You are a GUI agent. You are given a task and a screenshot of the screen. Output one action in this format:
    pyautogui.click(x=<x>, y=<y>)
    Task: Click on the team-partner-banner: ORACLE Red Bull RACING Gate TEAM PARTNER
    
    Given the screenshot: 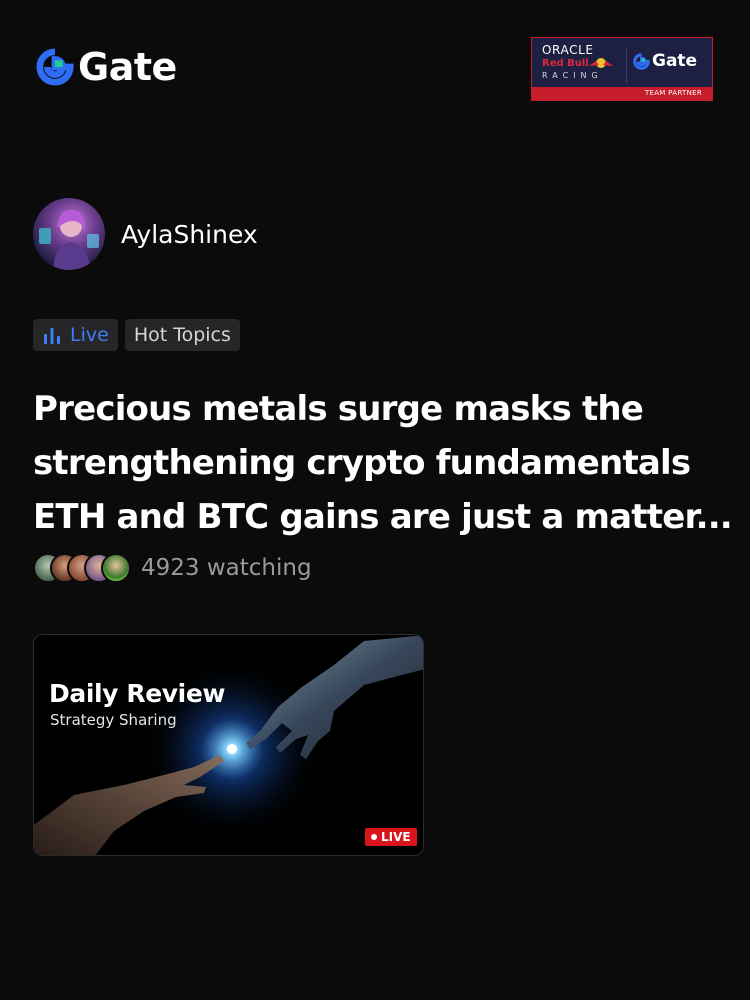 What is the action you would take?
    pyautogui.click(x=622, y=69)
    